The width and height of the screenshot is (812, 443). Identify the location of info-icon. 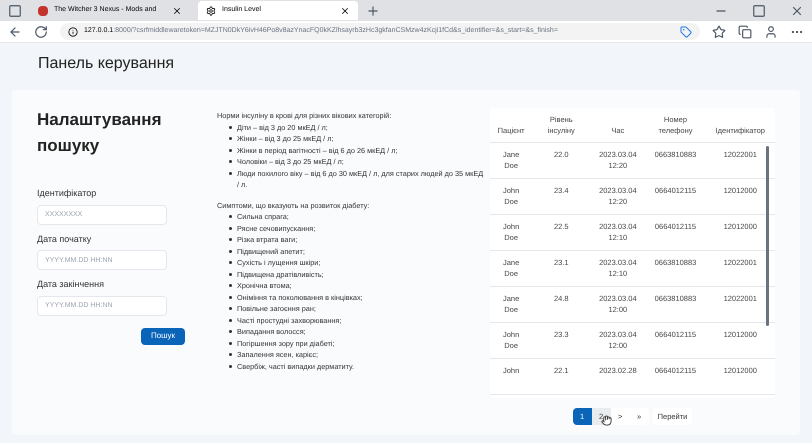
(73, 31).